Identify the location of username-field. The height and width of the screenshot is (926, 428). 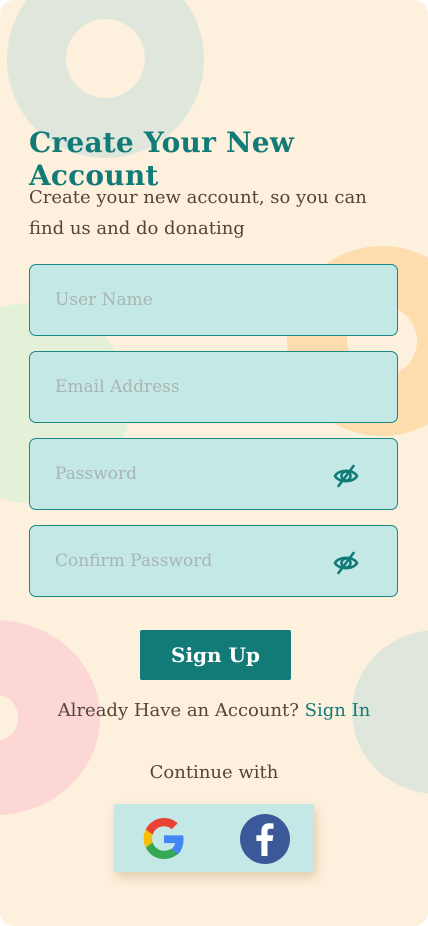
(213, 300).